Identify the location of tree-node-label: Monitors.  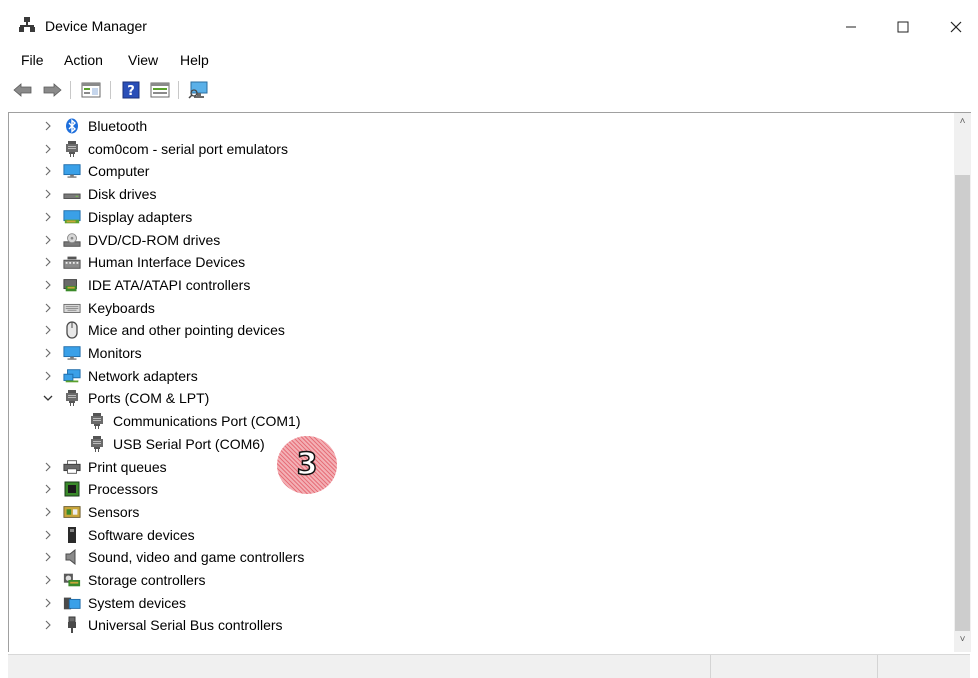
(115, 353).